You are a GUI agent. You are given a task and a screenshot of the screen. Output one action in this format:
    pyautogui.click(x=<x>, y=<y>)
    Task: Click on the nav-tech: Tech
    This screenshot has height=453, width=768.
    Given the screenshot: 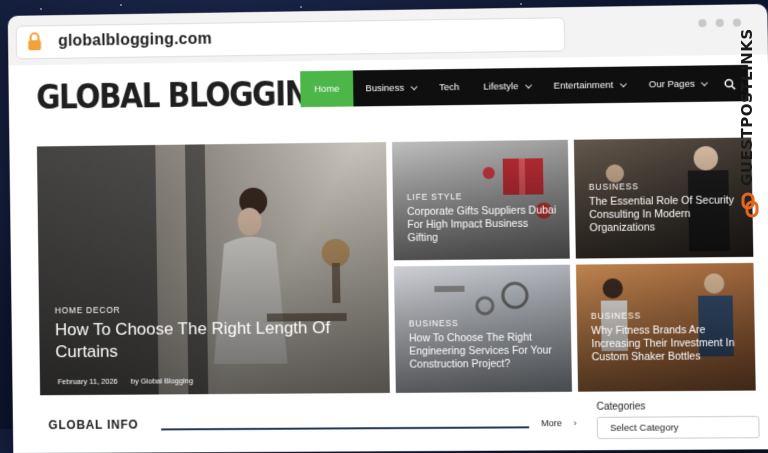 What is the action you would take?
    pyautogui.click(x=449, y=87)
    